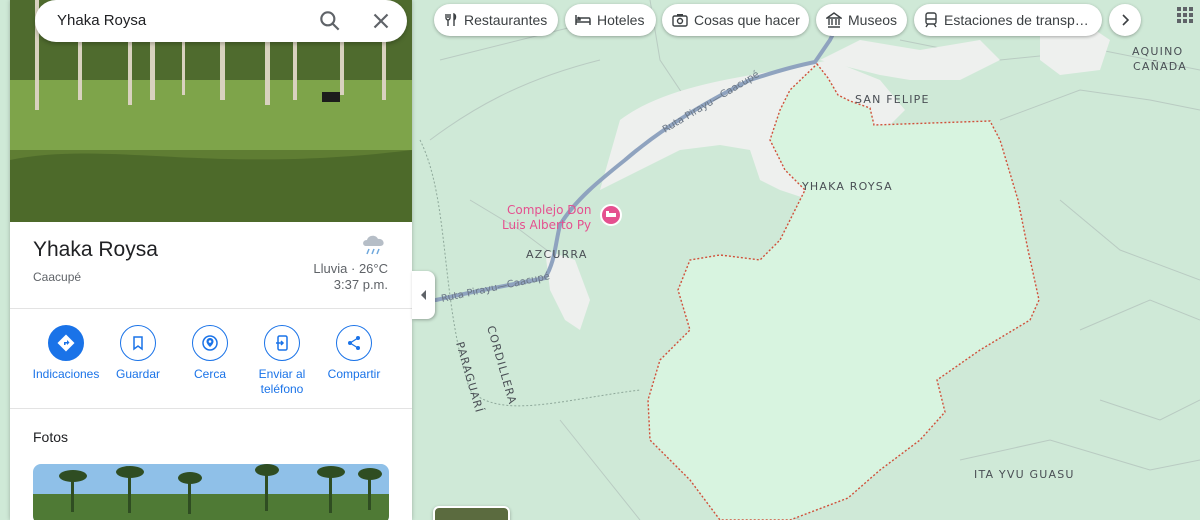 The image size is (1200, 520). Describe the element at coordinates (892, 99) in the screenshot. I see `map-label-san-felipe: SAN FELIPE` at that location.